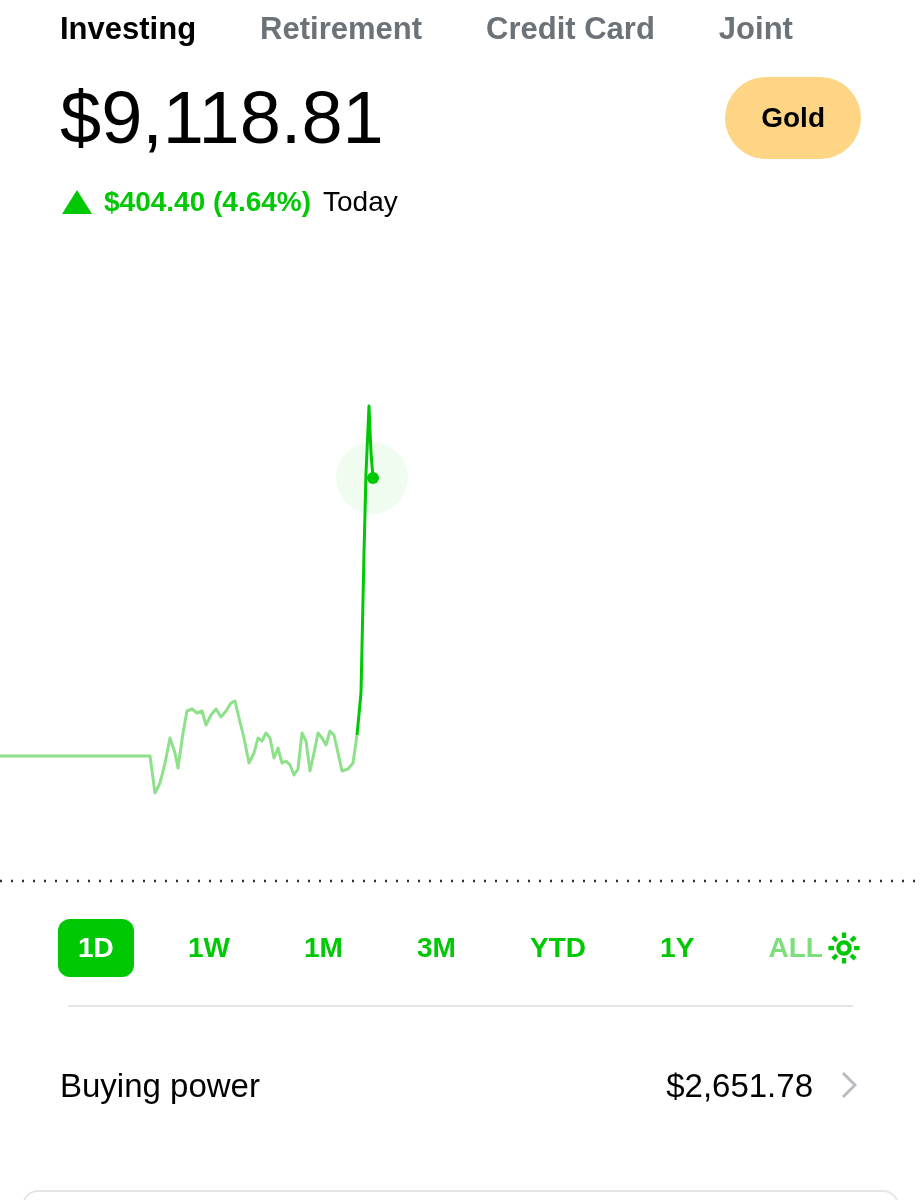  I want to click on range-button: 1Y, so click(677, 947).